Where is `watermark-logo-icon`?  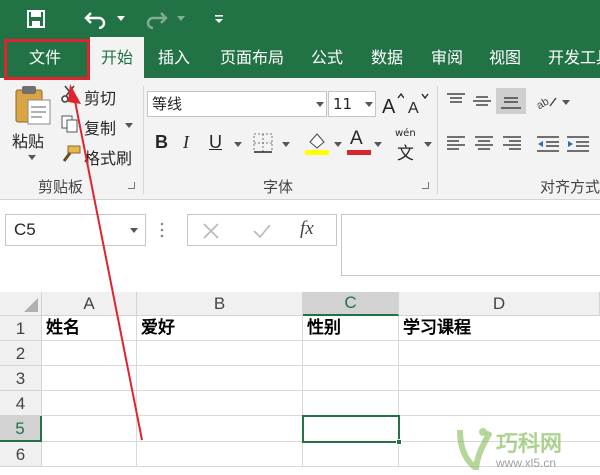
watermark-logo-icon is located at coordinates (474, 449).